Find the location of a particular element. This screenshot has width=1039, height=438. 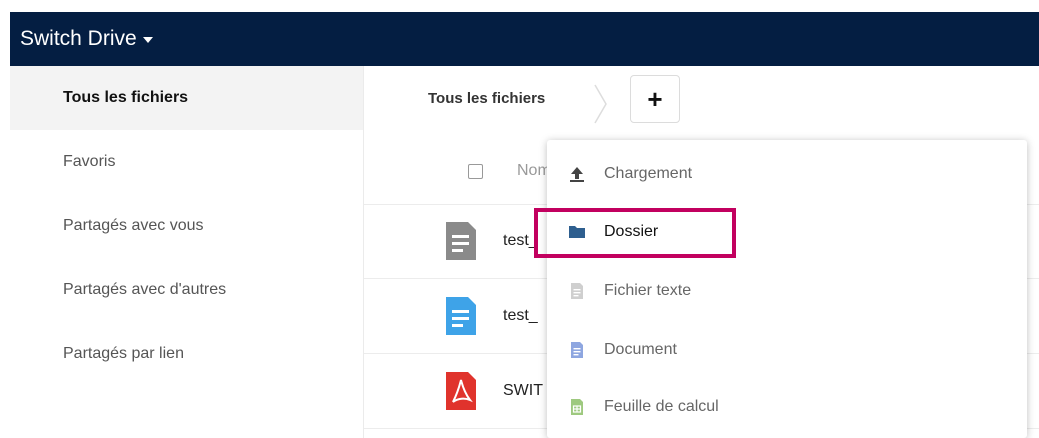

file-name: SWIT is located at coordinates (523, 391).